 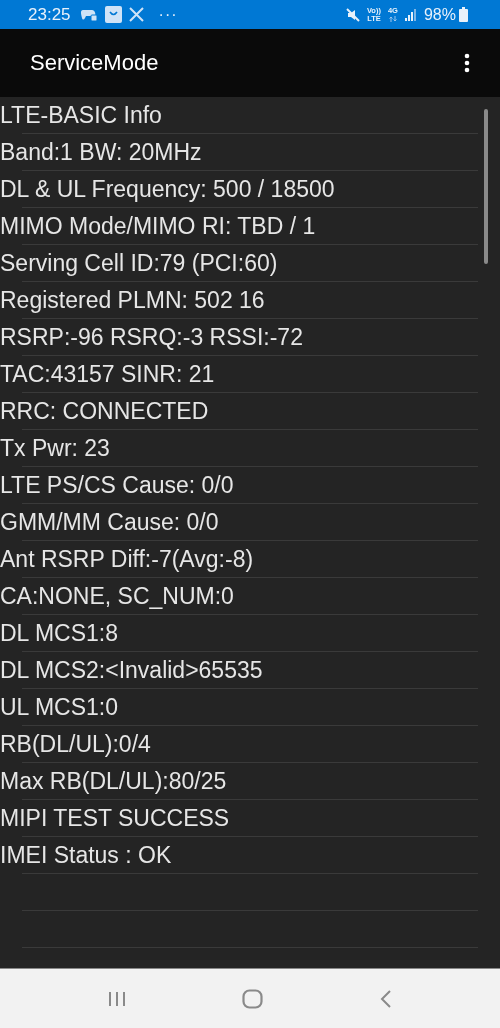 I want to click on info-text: MIMO Mode/MIMO RI: TBD / 1, so click(x=158, y=226).